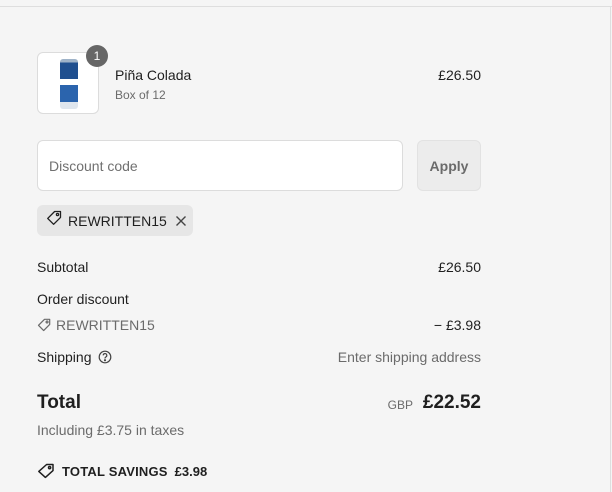 This screenshot has width=612, height=492. What do you see at coordinates (459, 267) in the screenshot?
I see `subtotal-value: £26.50` at bounding box center [459, 267].